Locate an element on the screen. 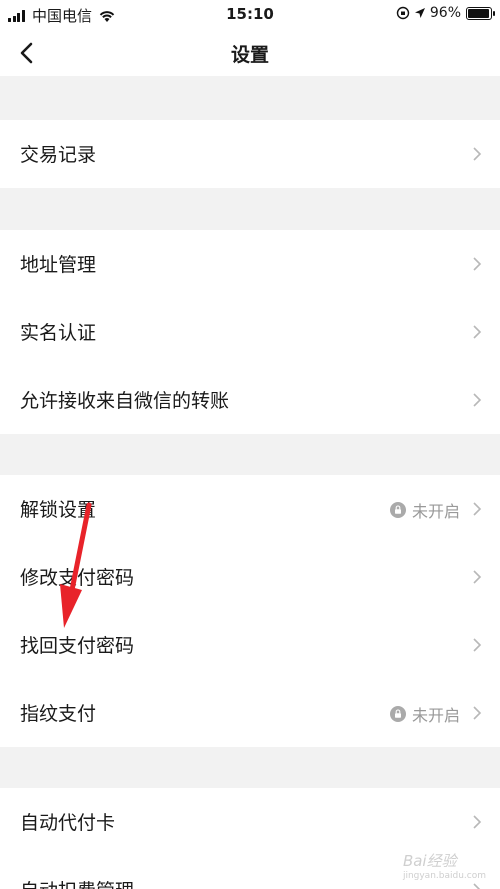 The width and height of the screenshot is (500, 889). status-bar: 中国电信 15:10 96% is located at coordinates (250, 15).